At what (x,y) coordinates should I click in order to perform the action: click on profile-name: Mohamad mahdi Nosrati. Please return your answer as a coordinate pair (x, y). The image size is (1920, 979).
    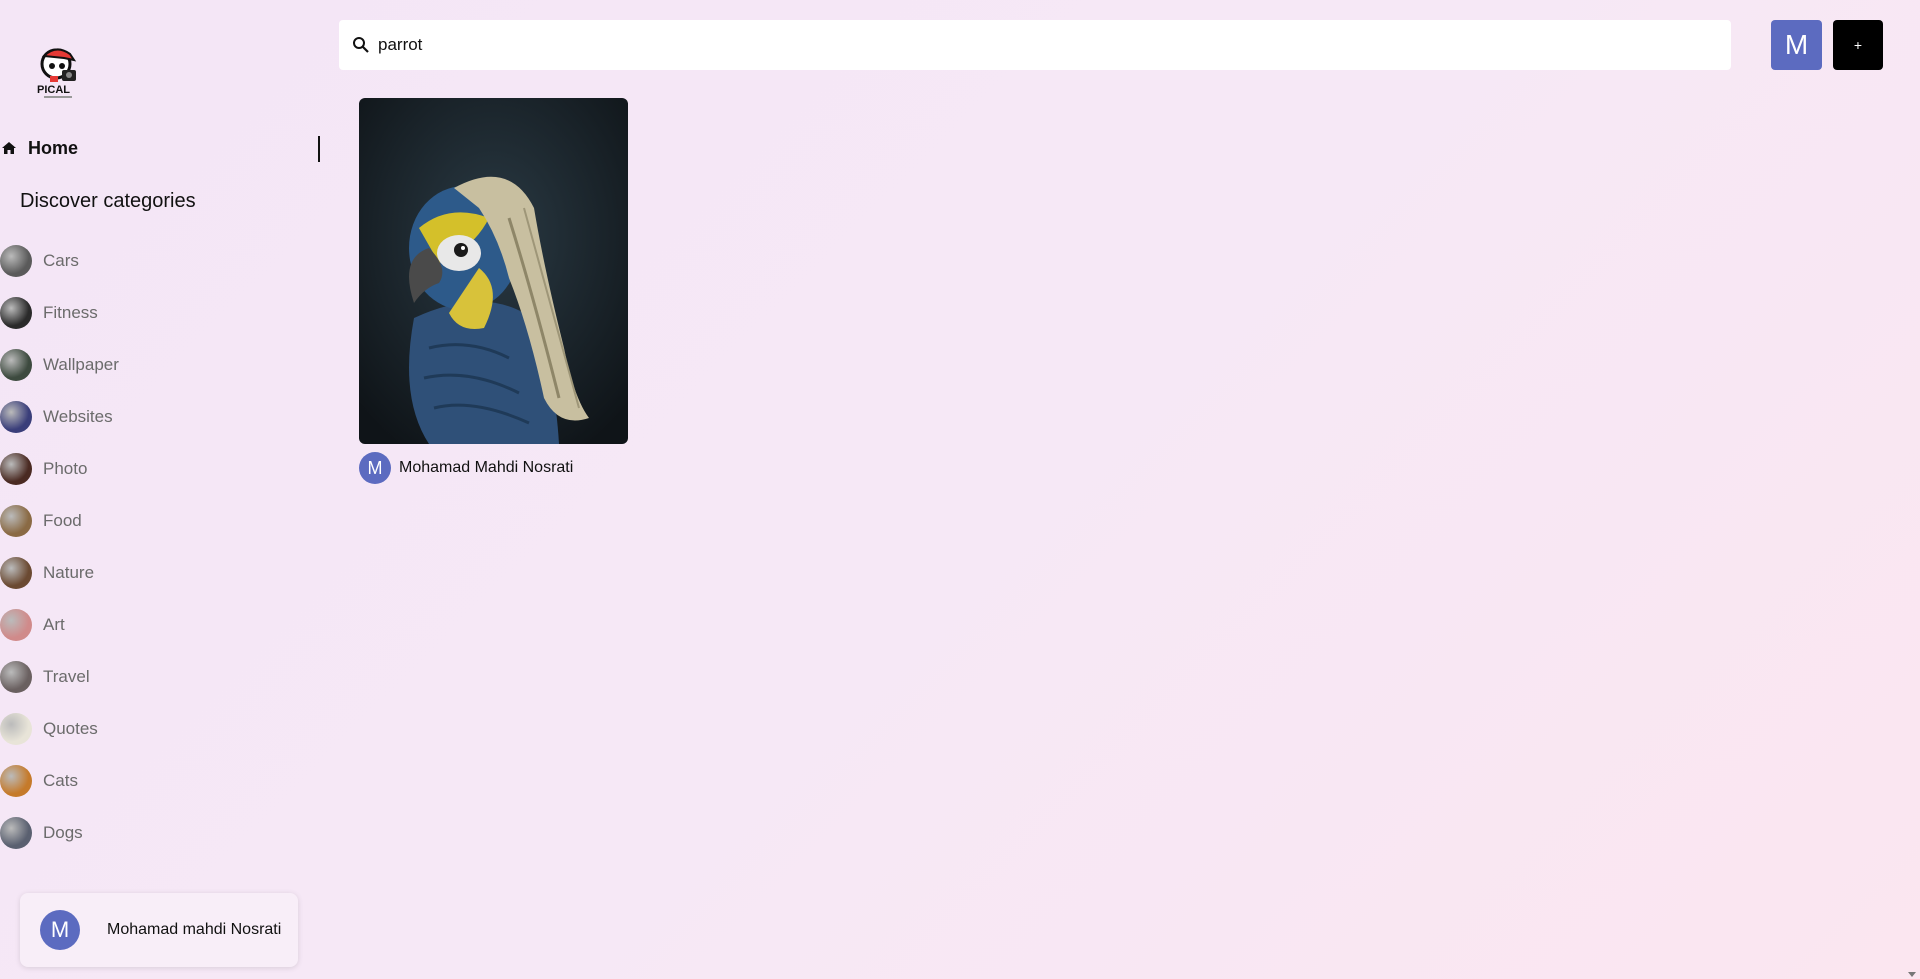
    Looking at the image, I should click on (194, 929).